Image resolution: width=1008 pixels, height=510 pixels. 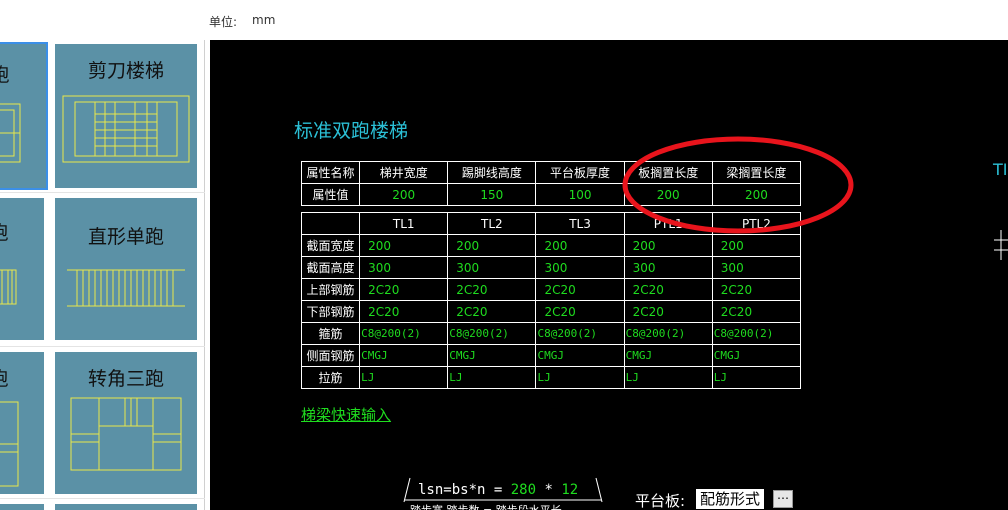 I want to click on beam-quick-input-link: 梯梁快速输入, so click(x=346, y=414).